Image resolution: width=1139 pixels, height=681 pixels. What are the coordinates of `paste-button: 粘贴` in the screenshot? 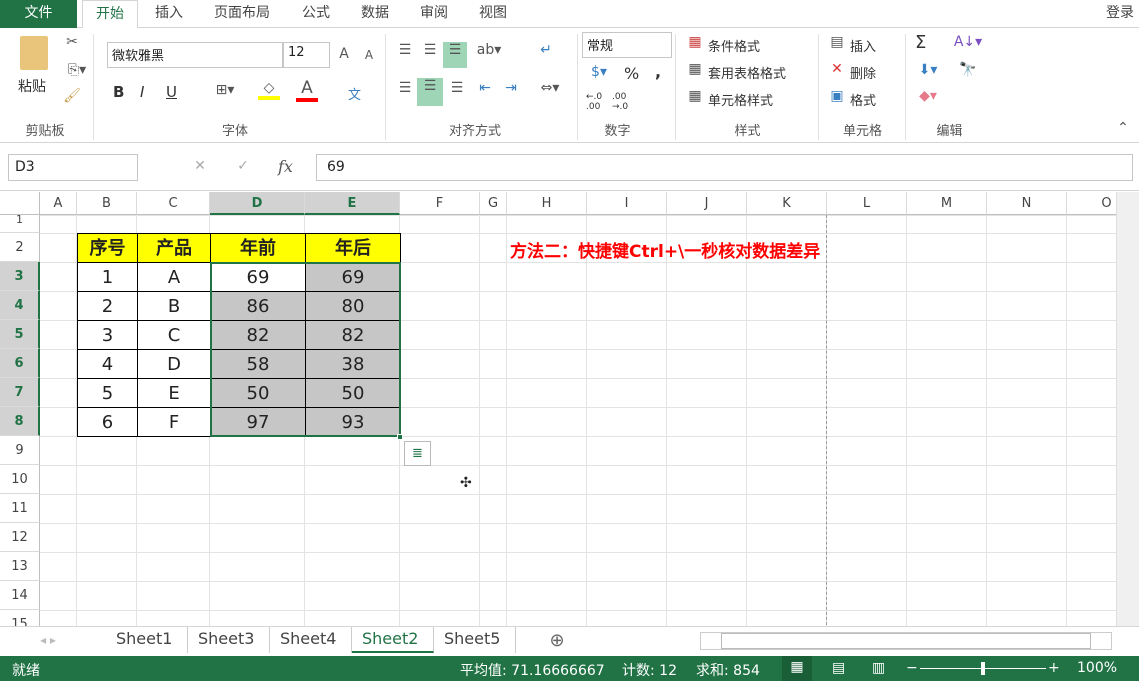 It's located at (32, 86).